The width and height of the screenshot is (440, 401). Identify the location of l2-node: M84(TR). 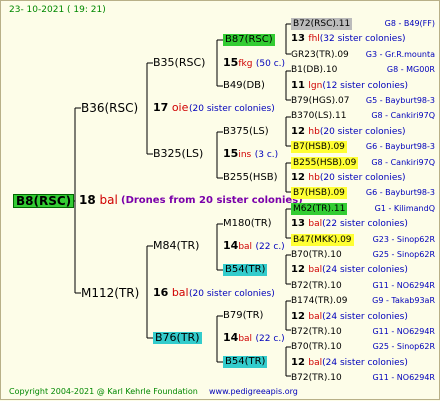
(176, 246).